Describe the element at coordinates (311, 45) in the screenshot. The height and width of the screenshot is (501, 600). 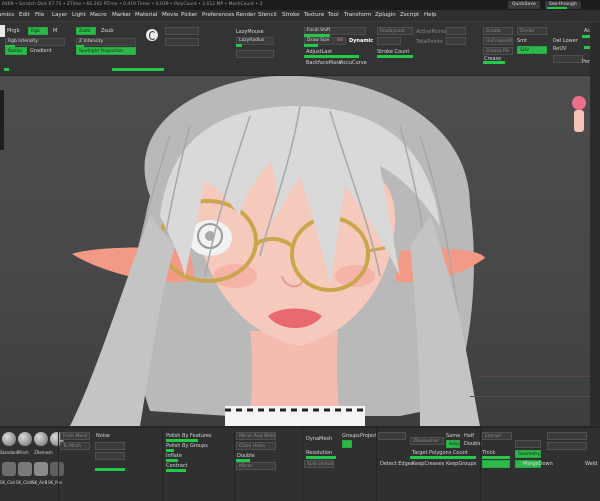
I see `draw-size-fill` at that location.